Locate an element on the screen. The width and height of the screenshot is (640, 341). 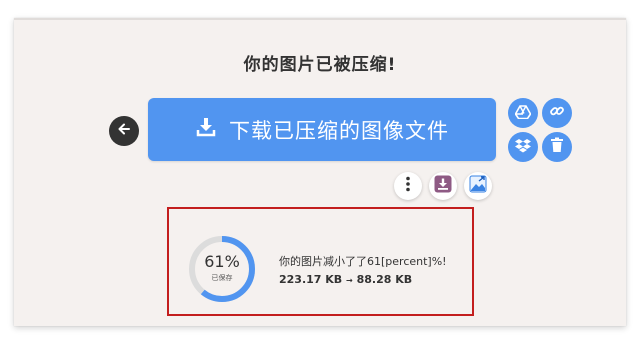
percent-saved-value: 61% is located at coordinates (222, 261).